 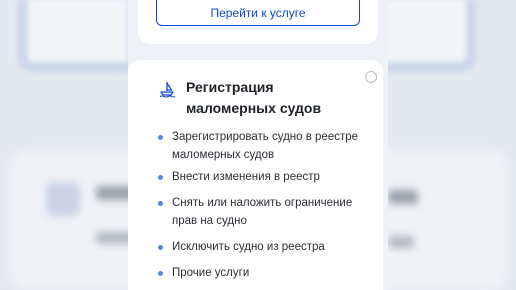 I want to click on service-card-title: Регистрация маломерных судов, so click(x=254, y=97).